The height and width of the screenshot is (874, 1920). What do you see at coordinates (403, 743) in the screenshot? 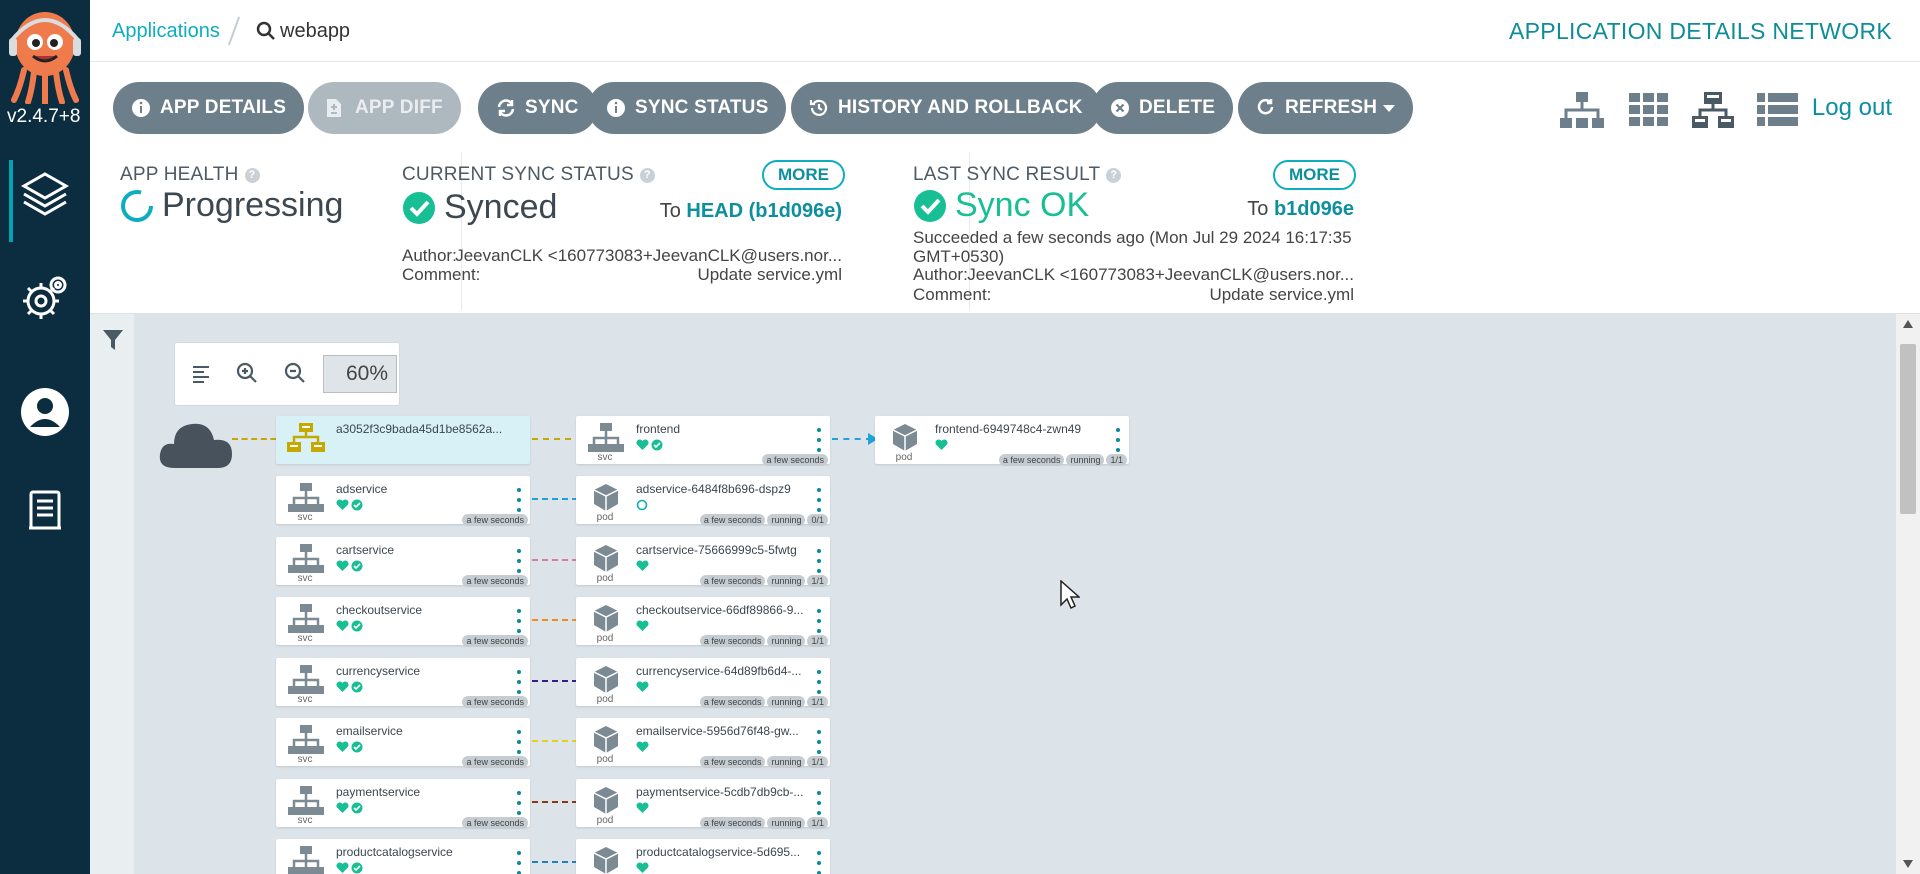
I see `service-node: svc emailservice a few seconds` at bounding box center [403, 743].